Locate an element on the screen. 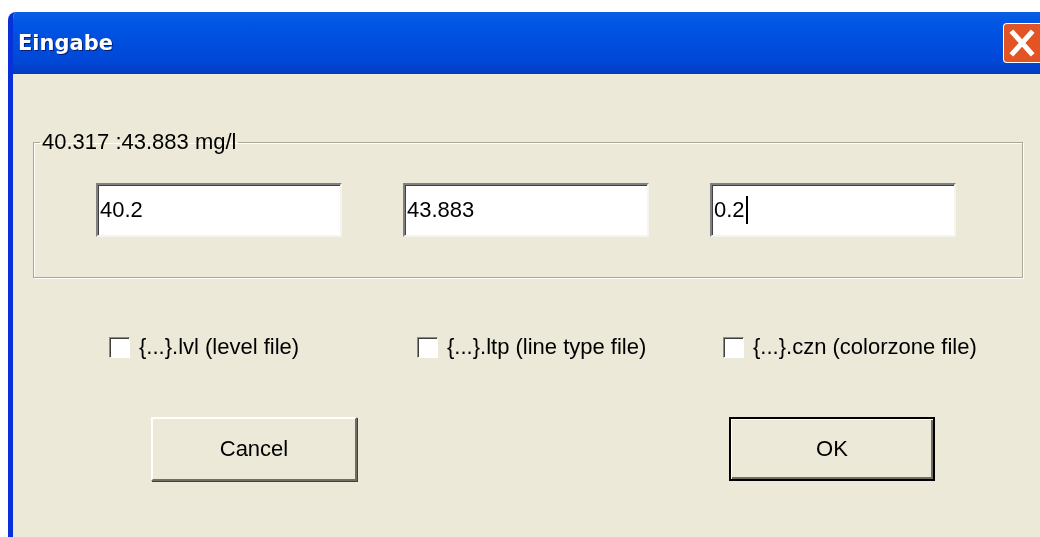 This screenshot has height=537, width=1040. window-title: Eingabe is located at coordinates (65, 43).